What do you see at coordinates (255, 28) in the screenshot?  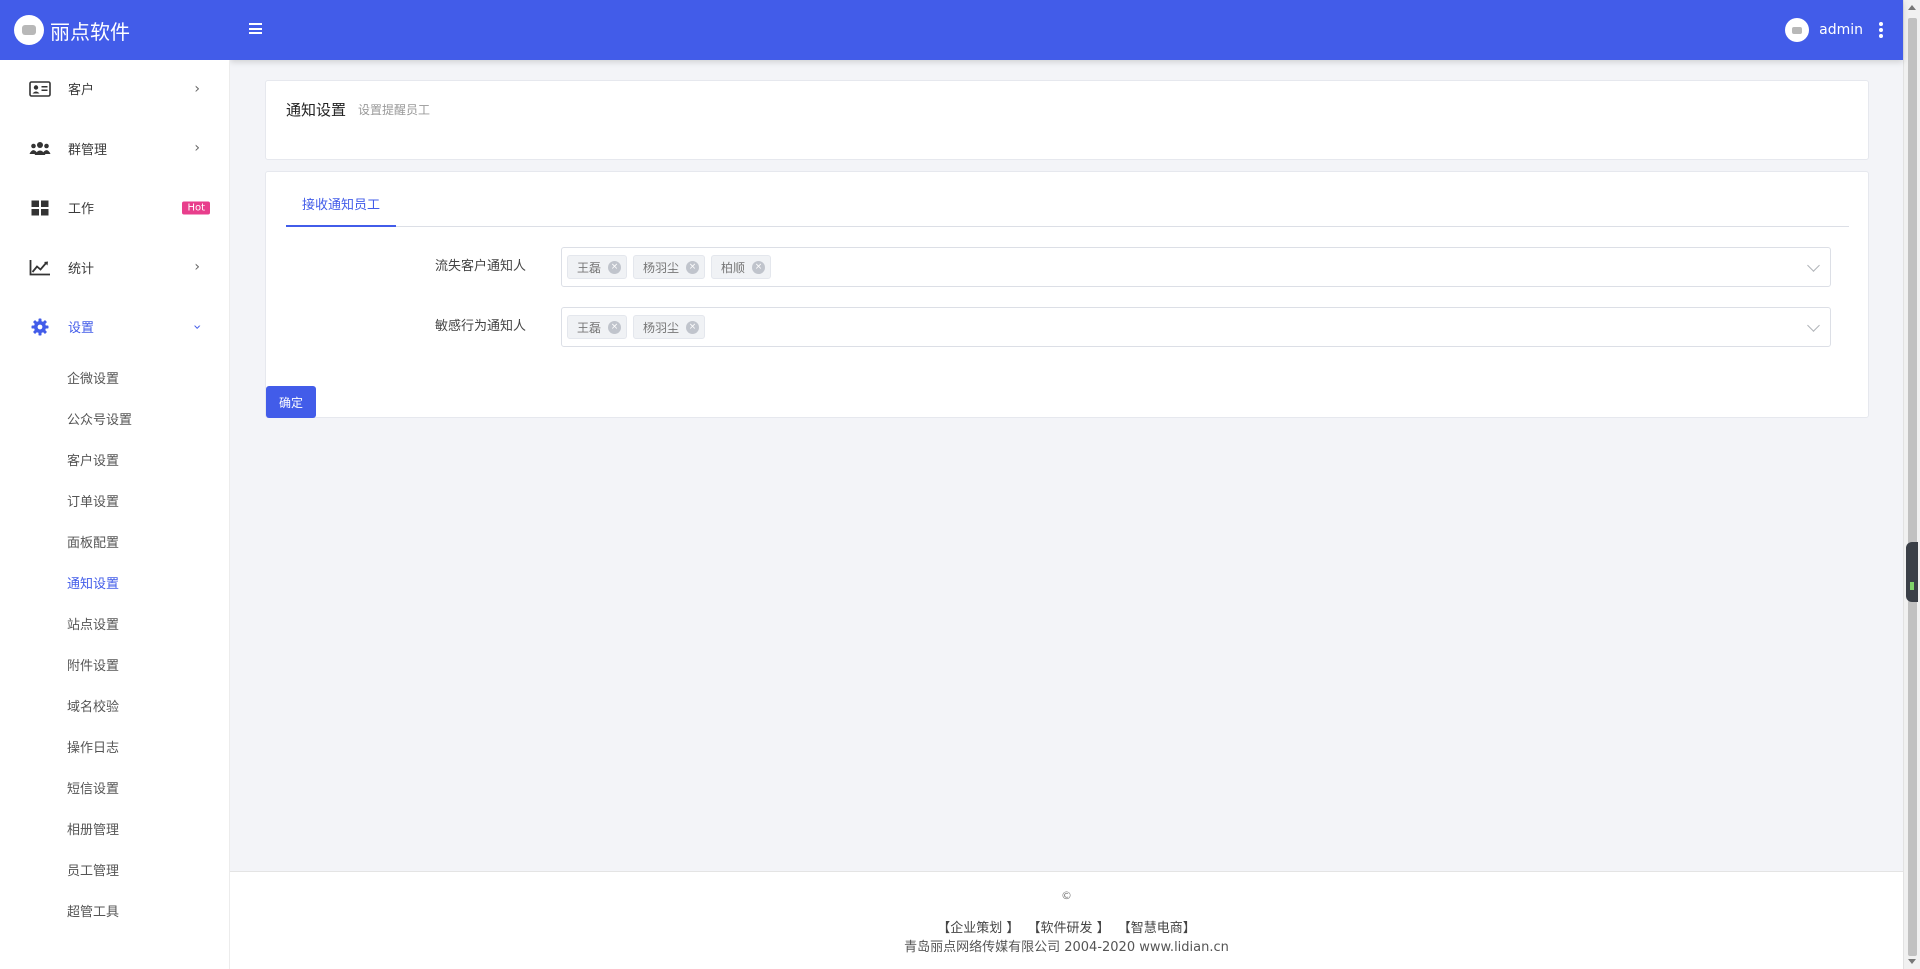 I see `hamburger-menu-icon` at bounding box center [255, 28].